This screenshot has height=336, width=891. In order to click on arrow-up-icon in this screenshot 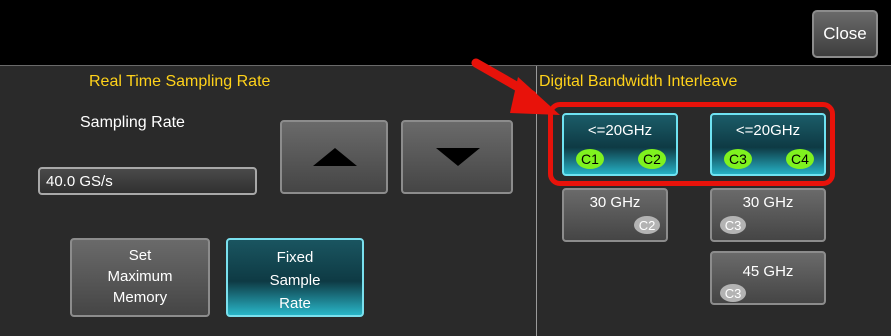, I will do `click(335, 157)`.